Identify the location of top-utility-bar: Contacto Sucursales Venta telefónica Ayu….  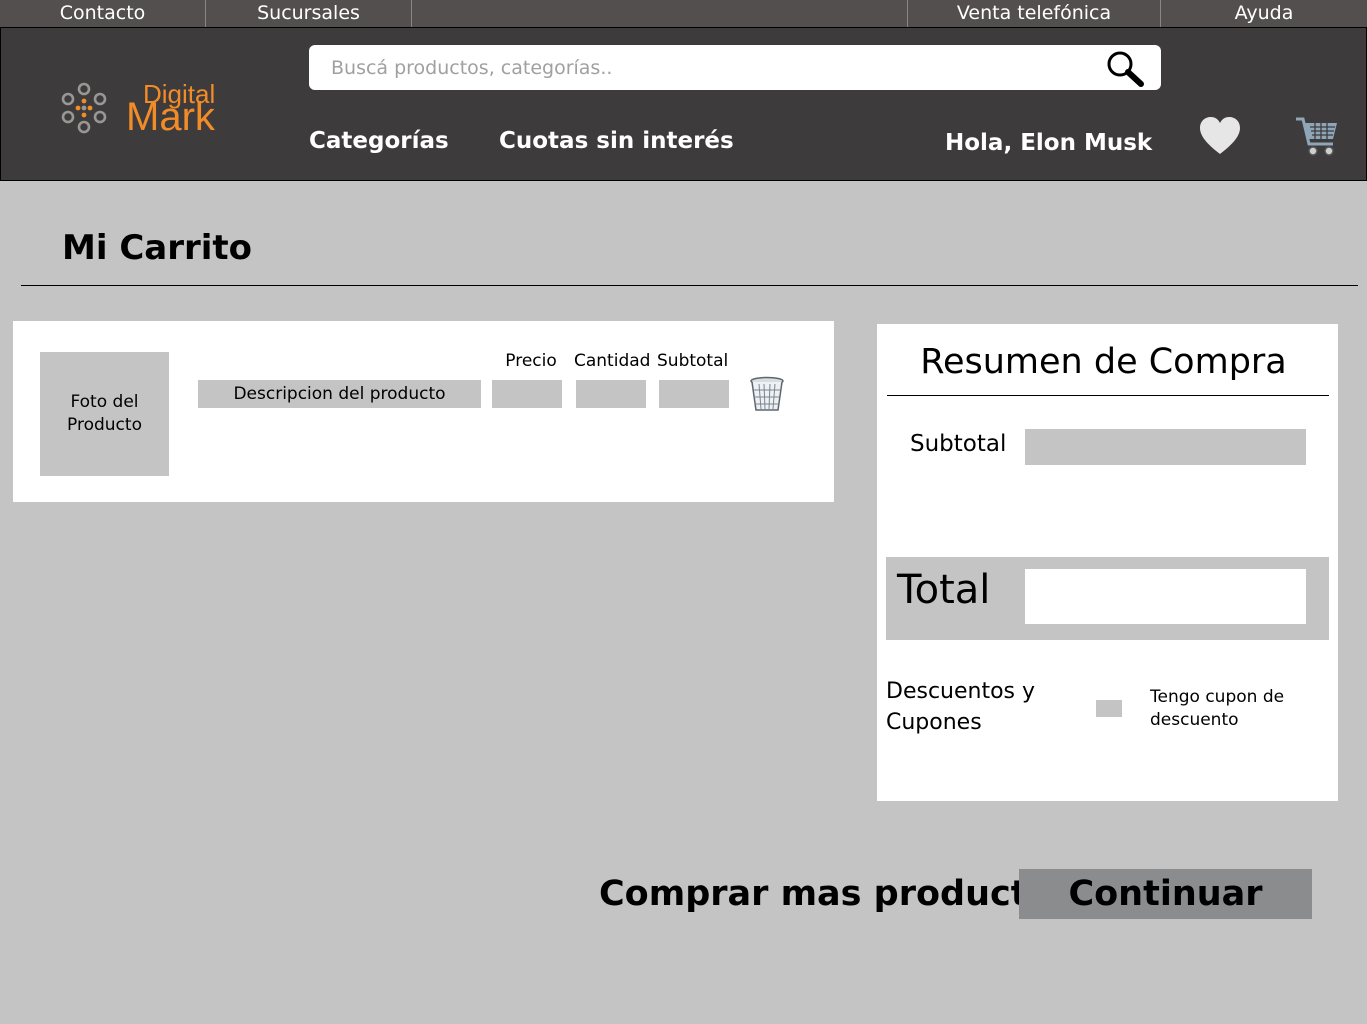
(683, 13).